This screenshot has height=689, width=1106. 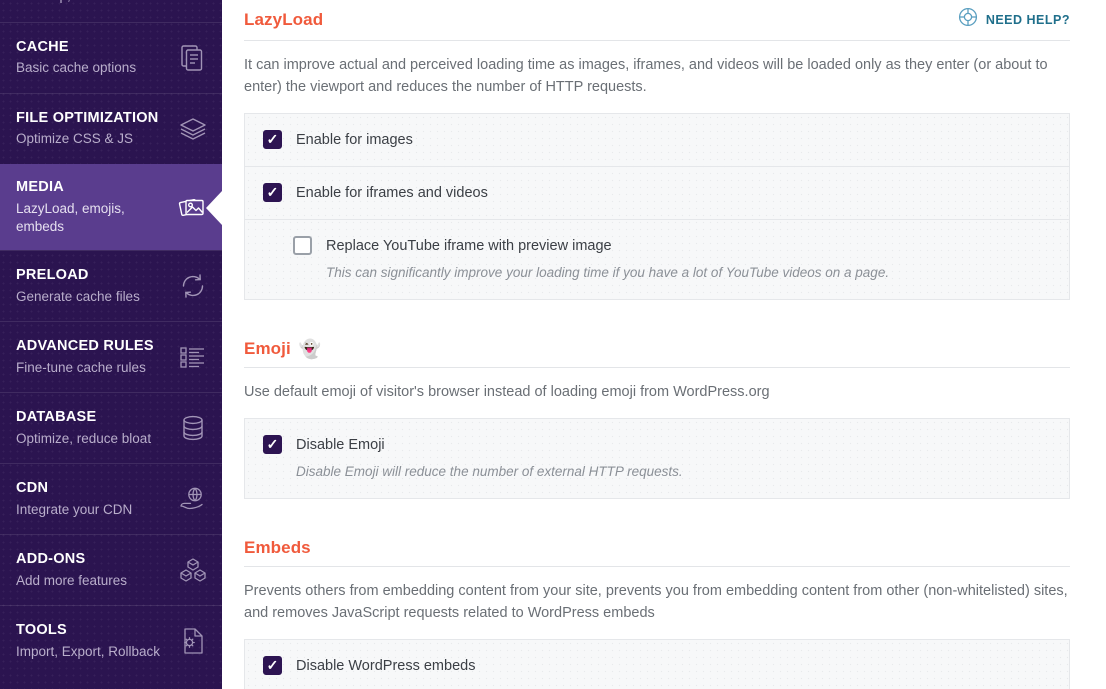 I want to click on lazyload-header: LazyLoad NEED HELP?, so click(x=657, y=16).